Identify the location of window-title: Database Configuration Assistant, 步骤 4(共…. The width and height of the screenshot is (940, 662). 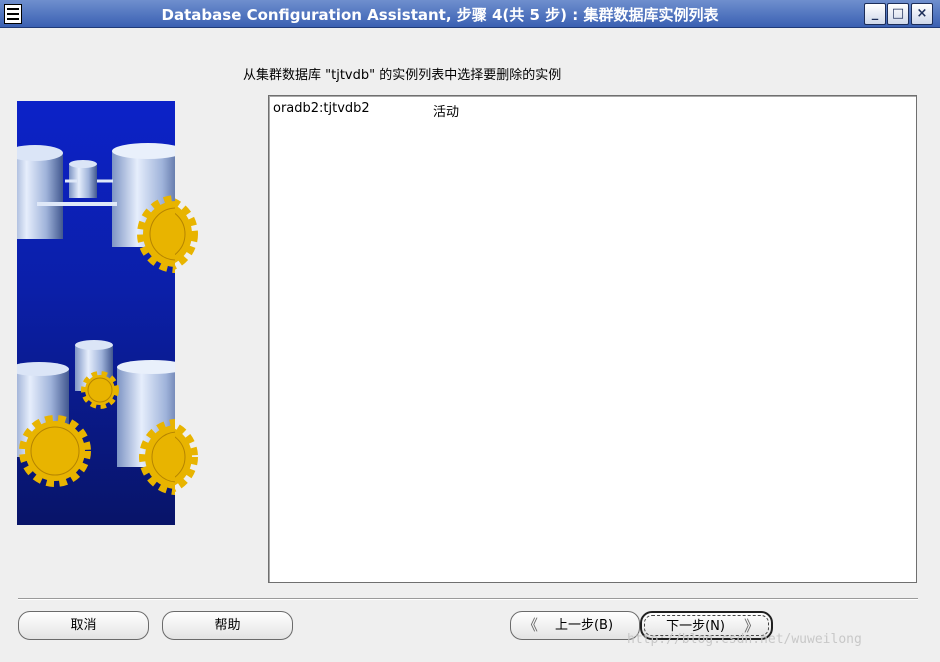
(440, 15).